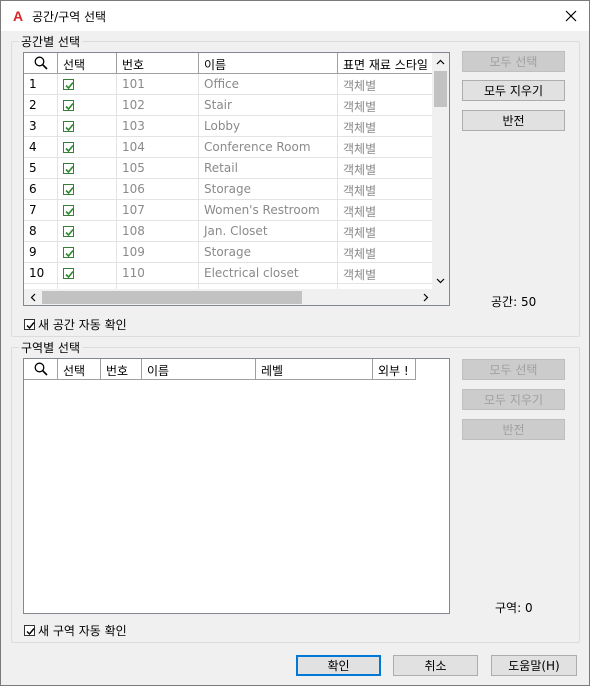  I want to click on space-select-all-button: 모두 선택, so click(513, 61).